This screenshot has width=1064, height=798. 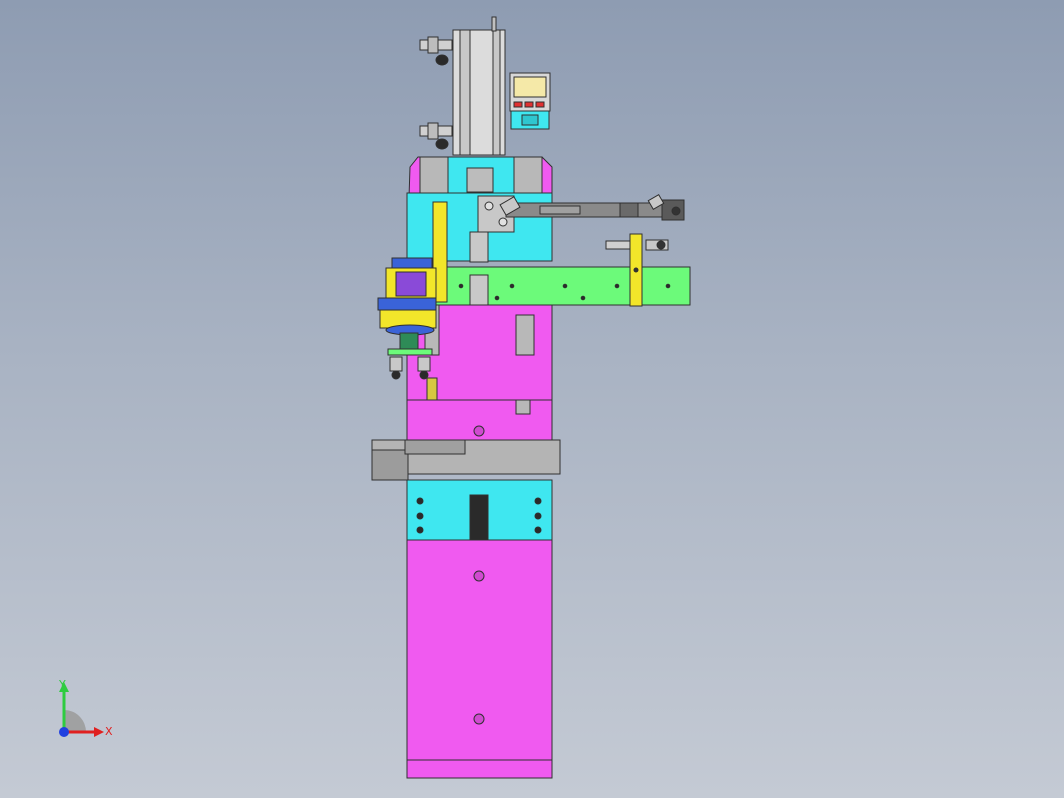 I want to click on lower-cyan-hole-l3, so click(x=420, y=530).